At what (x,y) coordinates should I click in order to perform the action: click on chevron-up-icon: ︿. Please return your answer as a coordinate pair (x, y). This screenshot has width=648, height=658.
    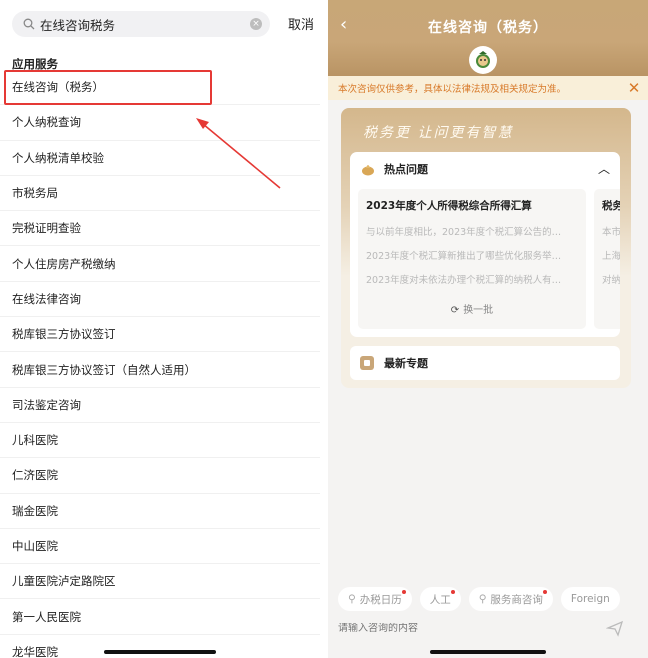
    Looking at the image, I should click on (609, 168).